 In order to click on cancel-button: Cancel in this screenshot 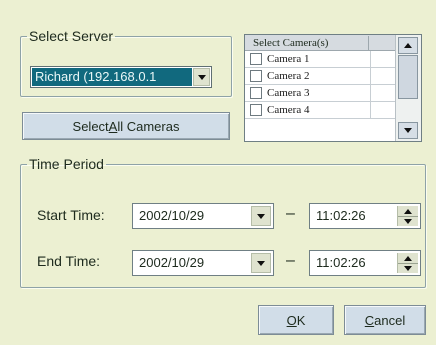, I will do `click(385, 320)`.